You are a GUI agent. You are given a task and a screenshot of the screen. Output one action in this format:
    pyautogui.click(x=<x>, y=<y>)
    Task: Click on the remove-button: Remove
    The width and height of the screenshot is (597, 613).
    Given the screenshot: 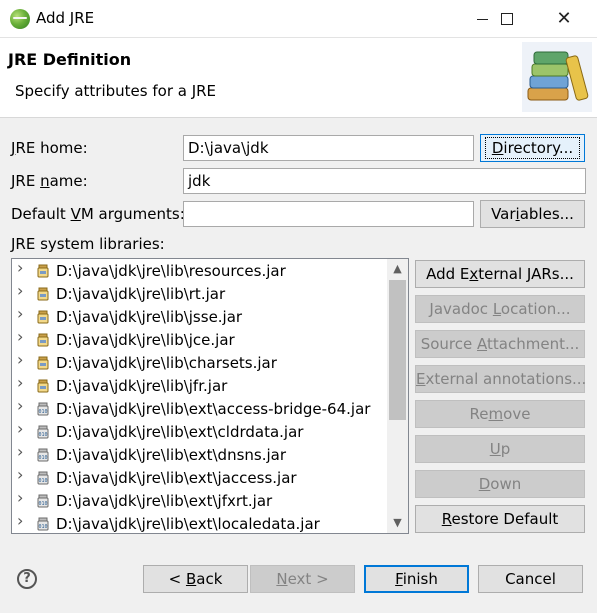 What is the action you would take?
    pyautogui.click(x=500, y=414)
    